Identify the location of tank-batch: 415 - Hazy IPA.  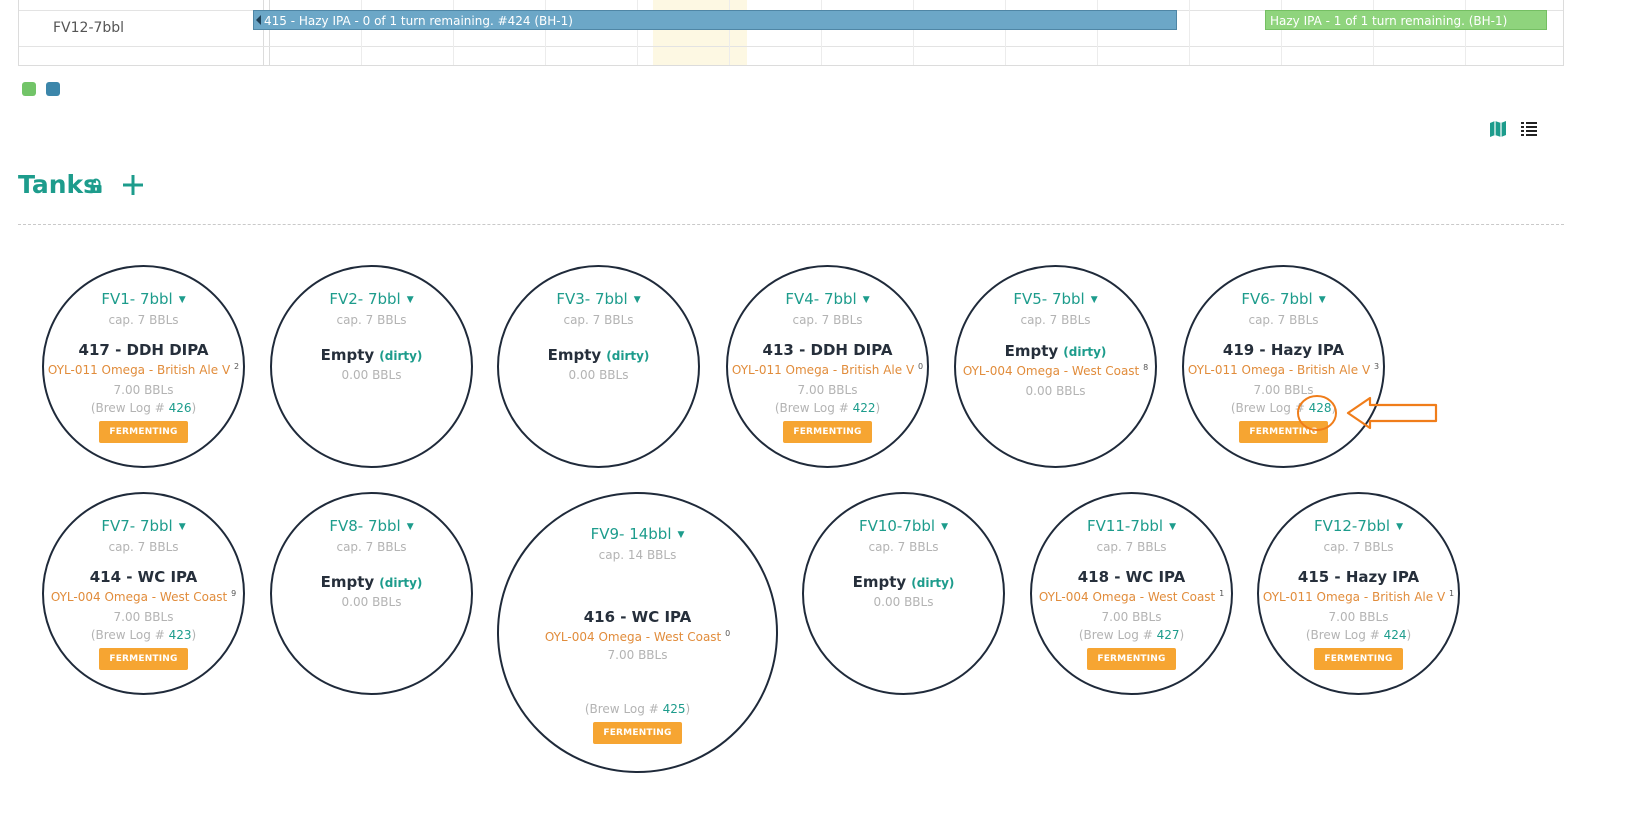
(1358, 577).